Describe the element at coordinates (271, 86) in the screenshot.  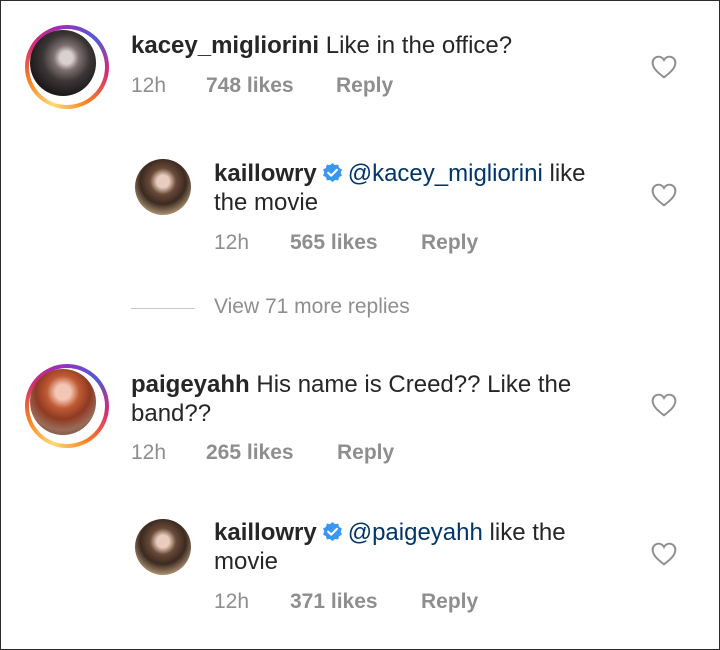
I see `likes-count: 748 likes` at that location.